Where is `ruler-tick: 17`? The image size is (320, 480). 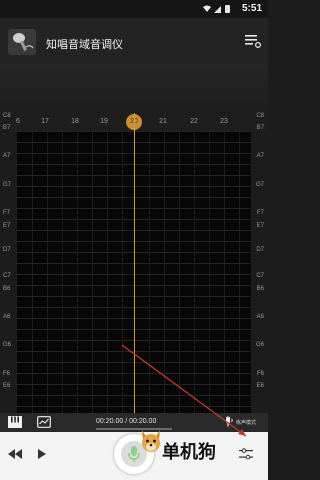
ruler-tick: 17 is located at coordinates (45, 121).